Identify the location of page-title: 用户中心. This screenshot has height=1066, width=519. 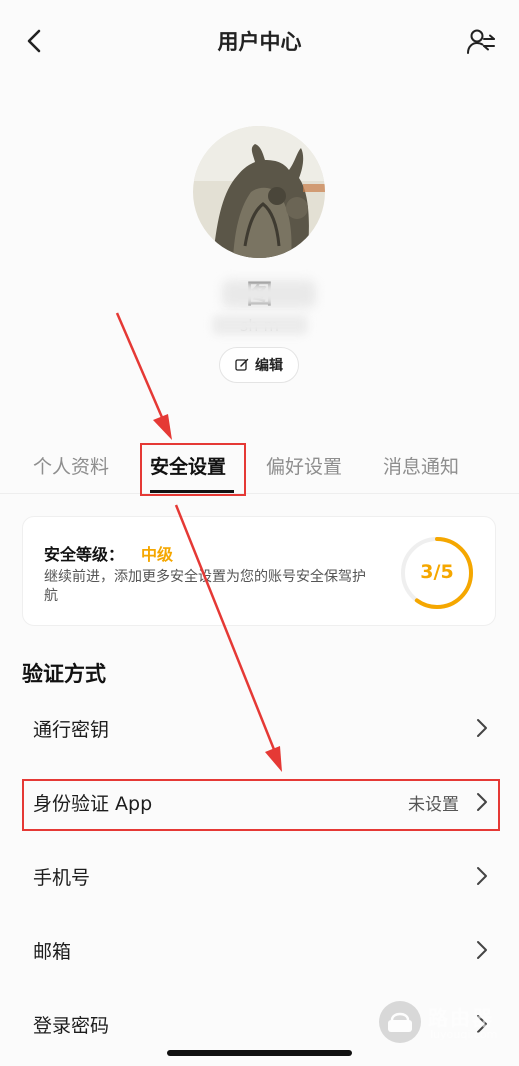
(259, 42).